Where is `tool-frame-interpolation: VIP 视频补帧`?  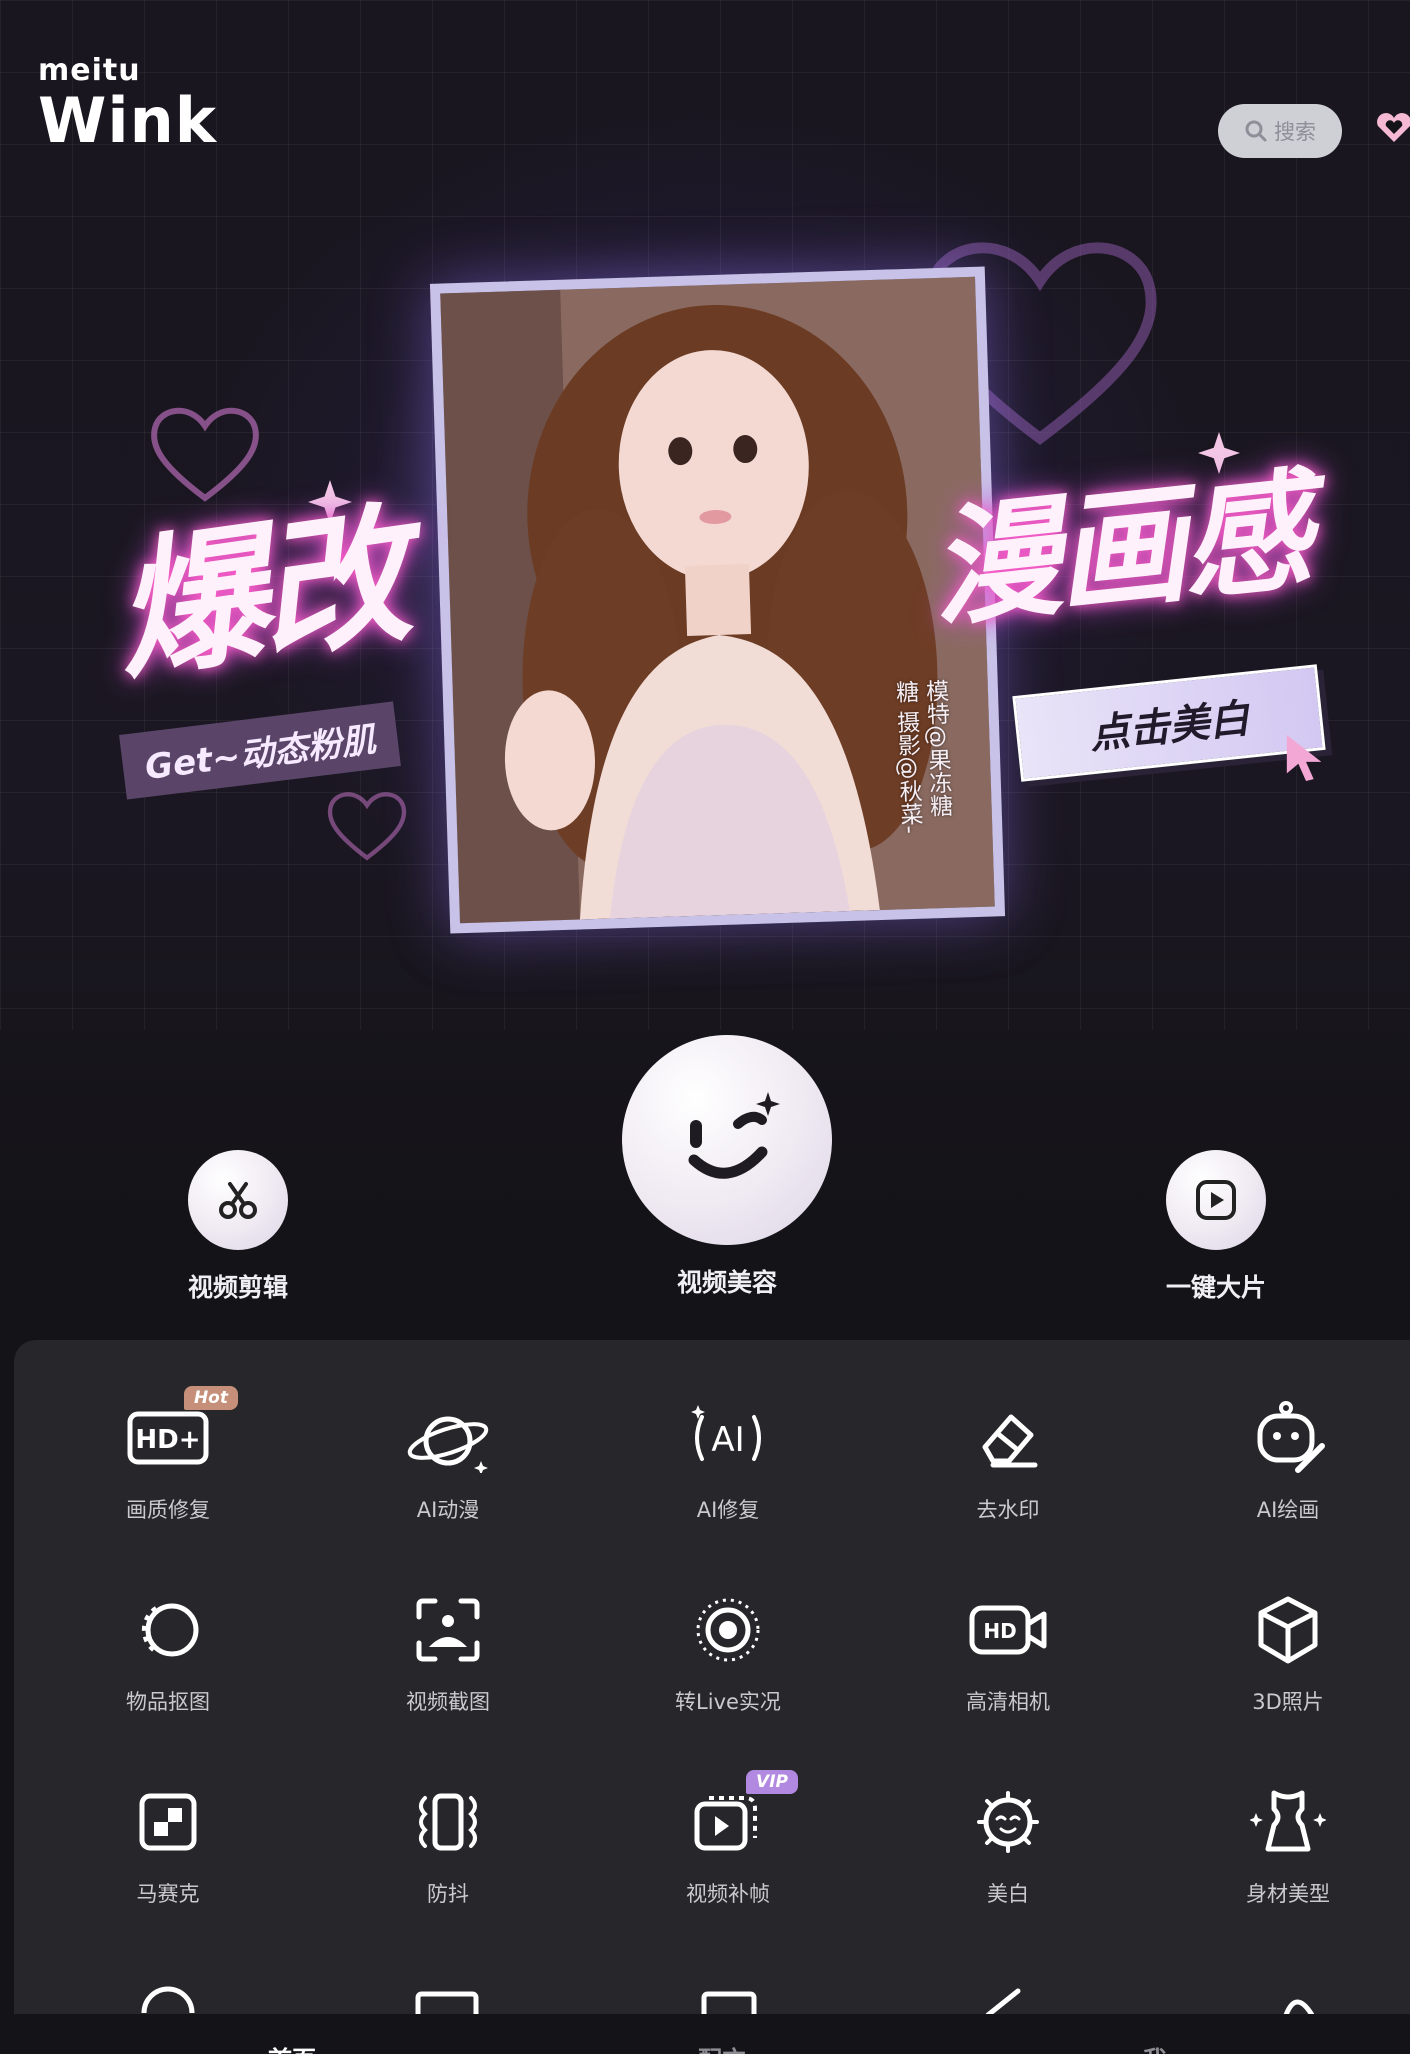
tool-frame-interpolation: VIP 视频补帧 is located at coordinates (728, 1847).